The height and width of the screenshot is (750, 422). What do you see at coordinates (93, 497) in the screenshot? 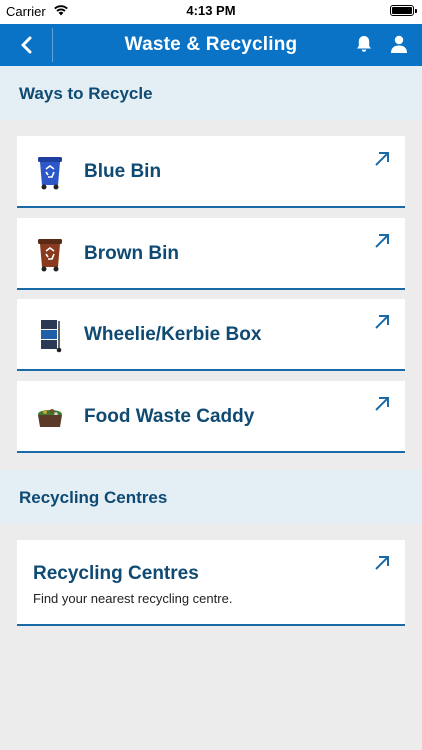
I see `section-title: Recycling Centres` at bounding box center [93, 497].